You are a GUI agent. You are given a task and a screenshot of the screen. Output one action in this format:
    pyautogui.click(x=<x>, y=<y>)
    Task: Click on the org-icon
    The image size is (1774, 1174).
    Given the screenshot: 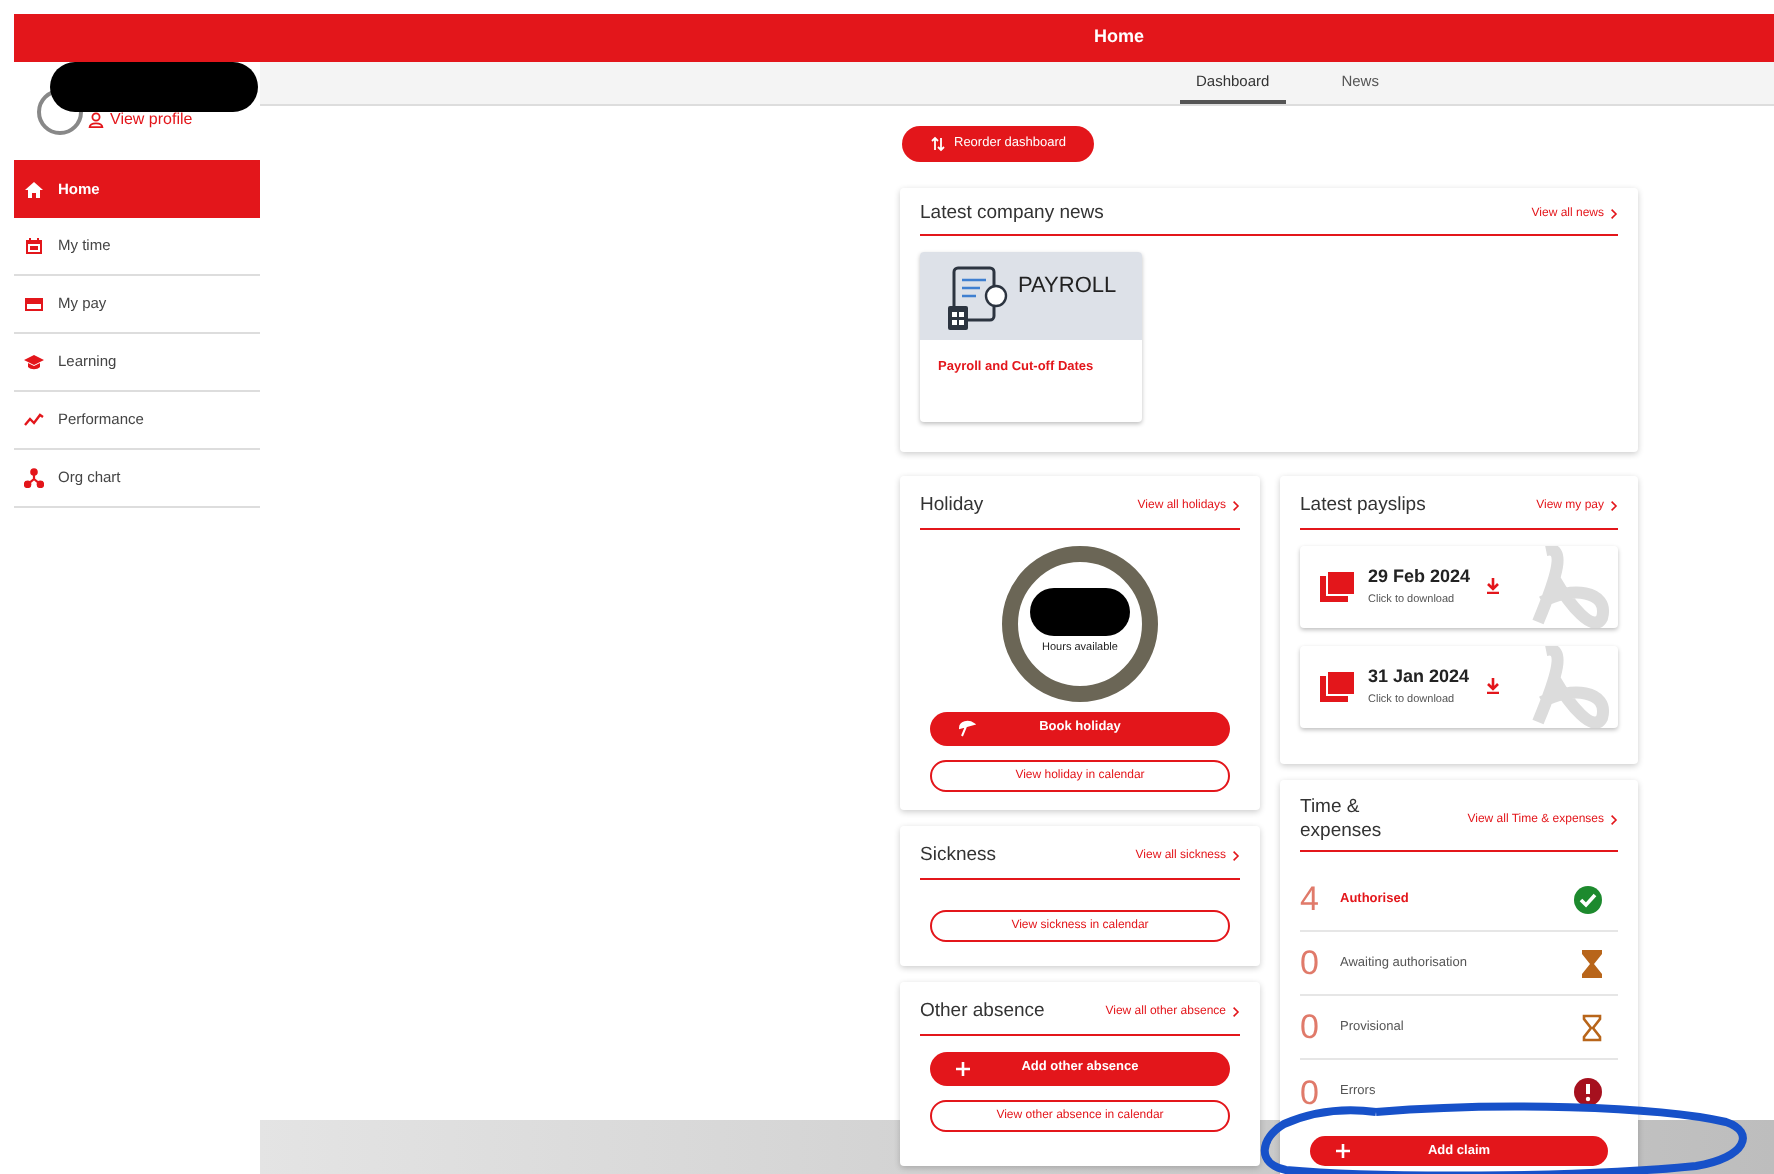 What is the action you would take?
    pyautogui.click(x=34, y=478)
    